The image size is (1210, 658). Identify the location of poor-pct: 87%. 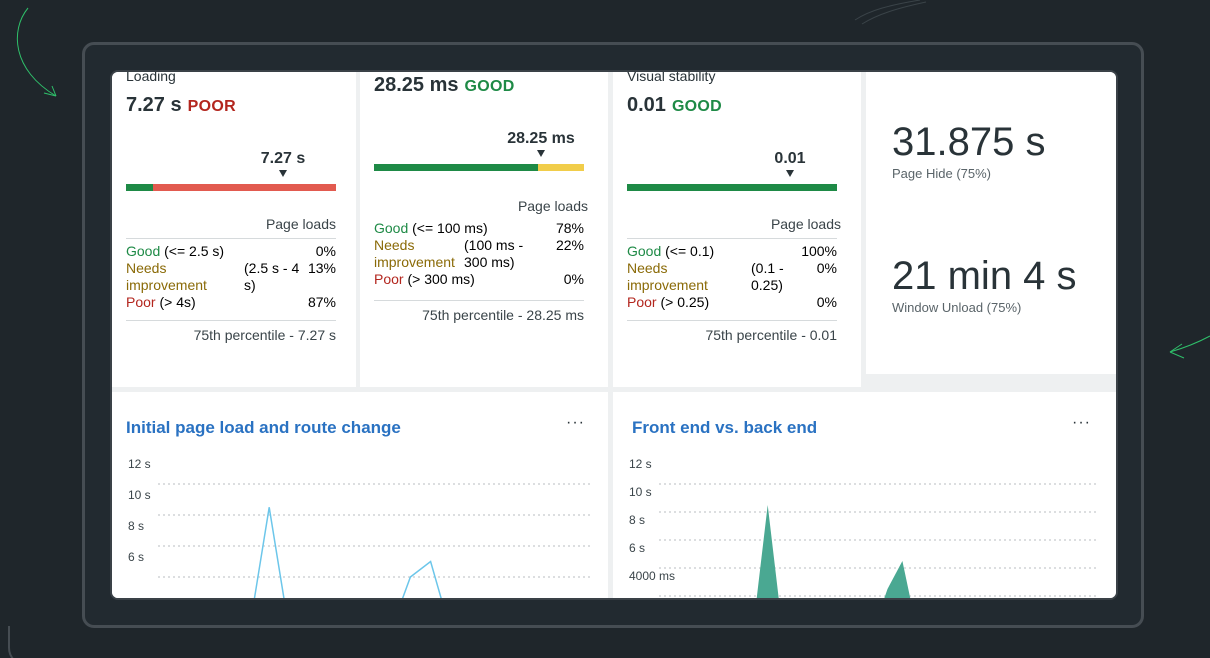
(321, 302).